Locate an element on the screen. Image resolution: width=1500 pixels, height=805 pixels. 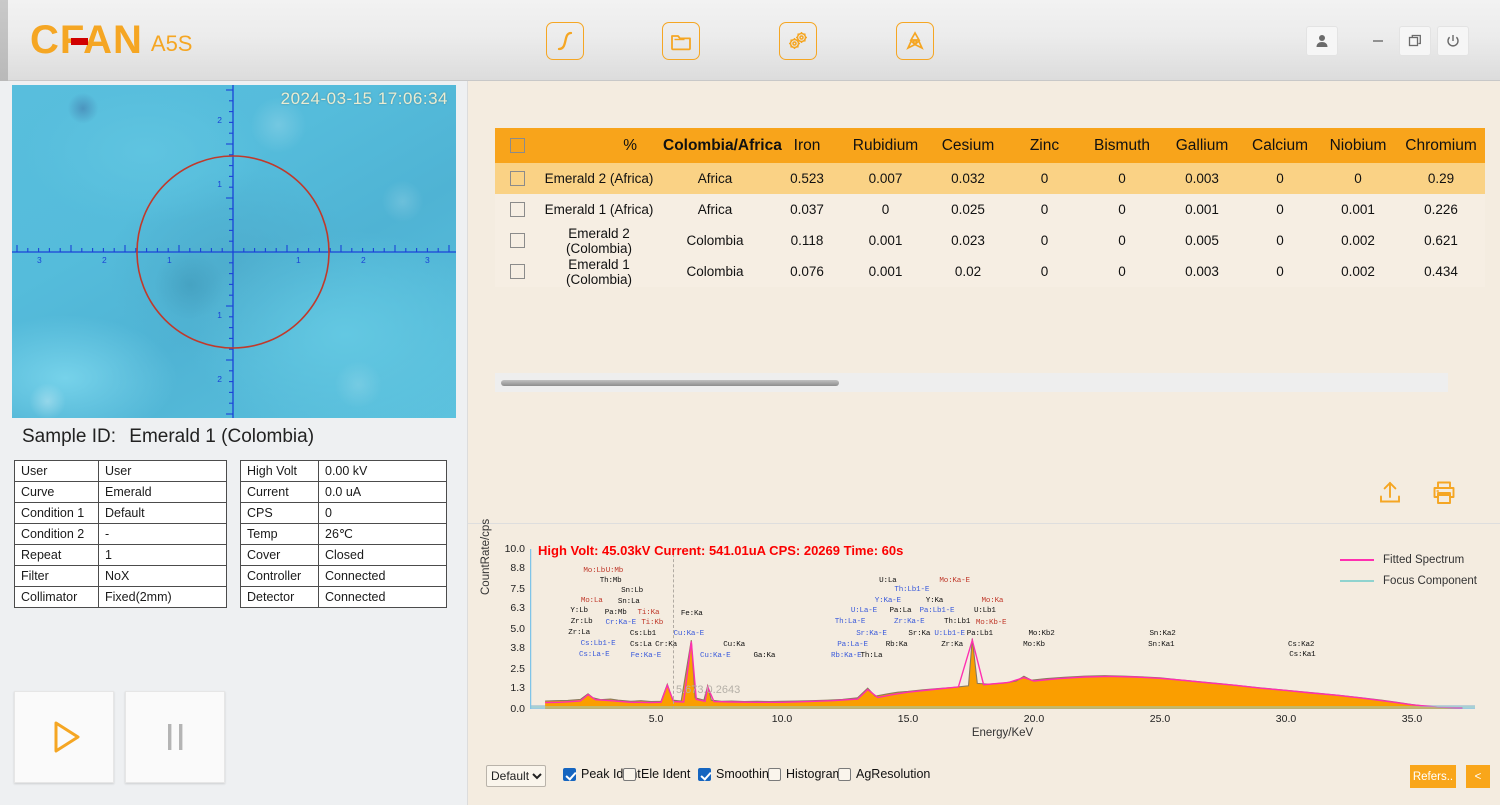
info-key: Temp is located at coordinates (279, 534).